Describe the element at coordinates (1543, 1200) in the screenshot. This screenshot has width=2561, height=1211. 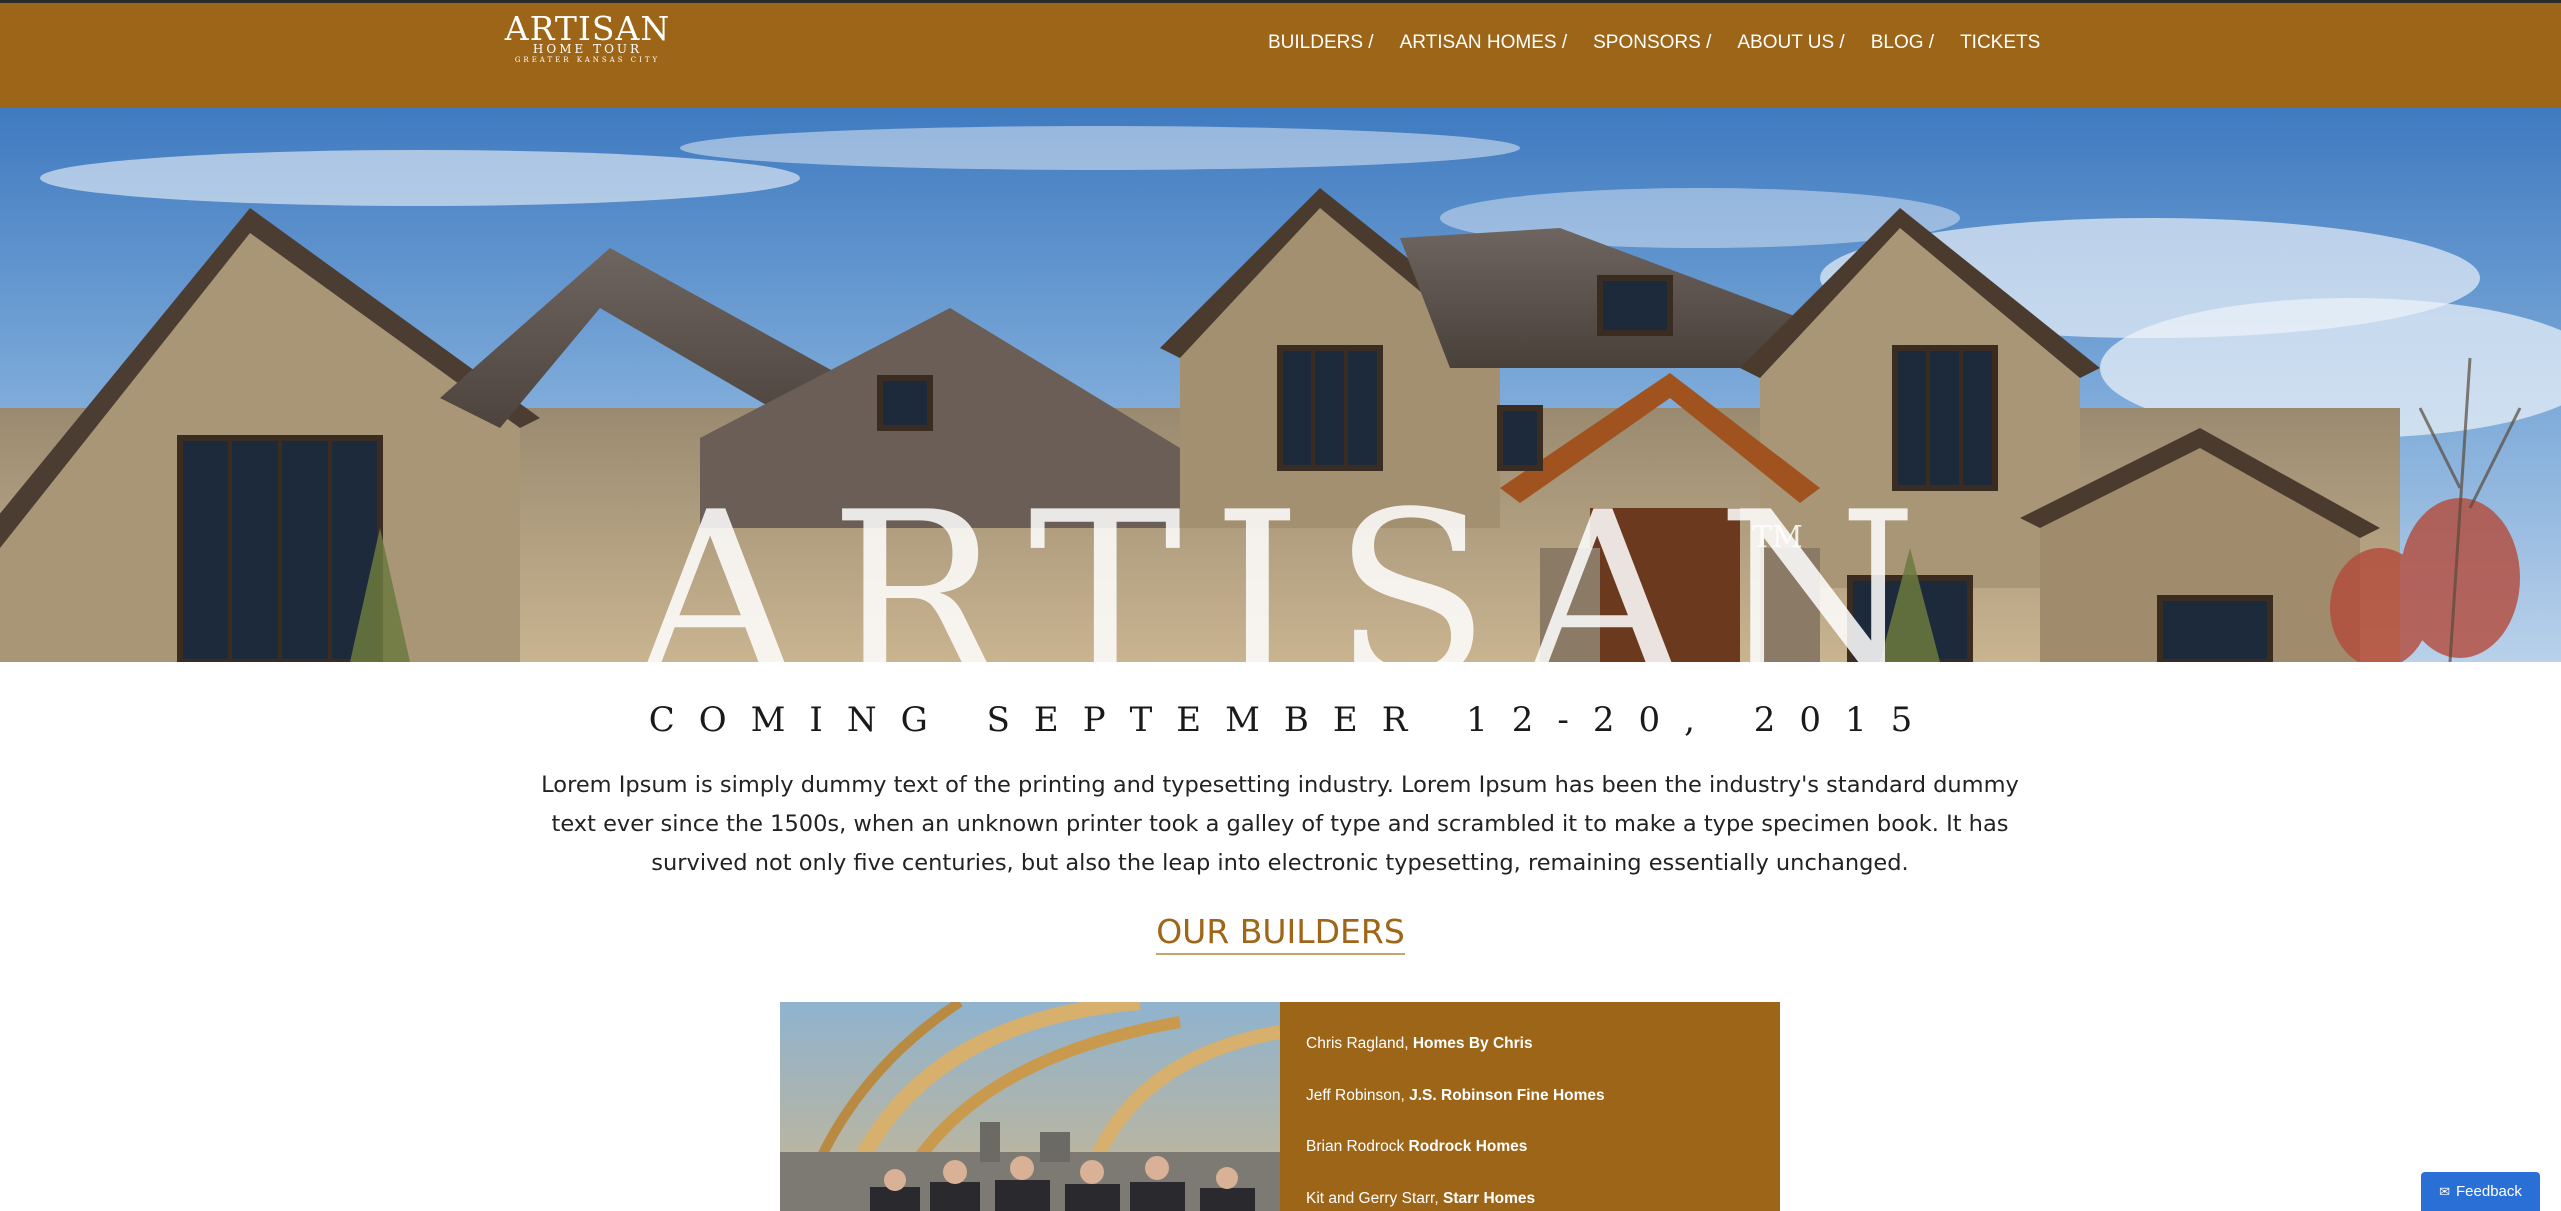
I see `builder-row: Kit and Gerry Starr, Starr Homes` at that location.